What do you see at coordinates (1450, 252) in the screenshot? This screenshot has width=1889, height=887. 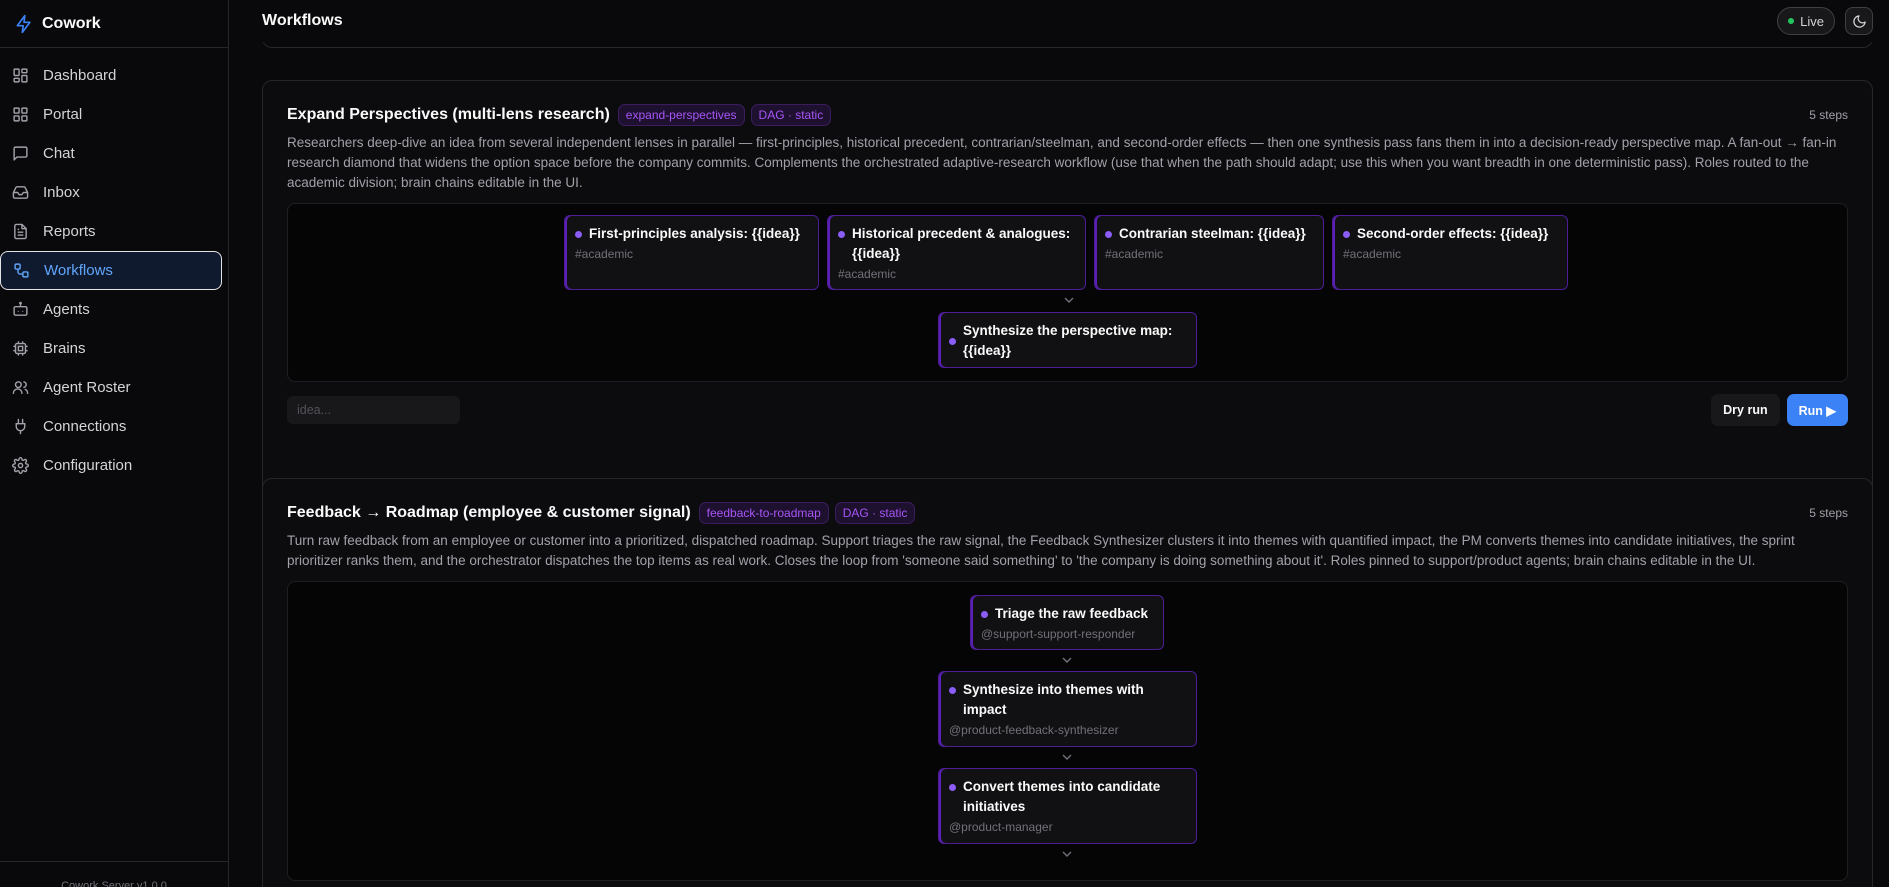 I see `dag-node: Second-order effects: {{idea}} #academic` at bounding box center [1450, 252].